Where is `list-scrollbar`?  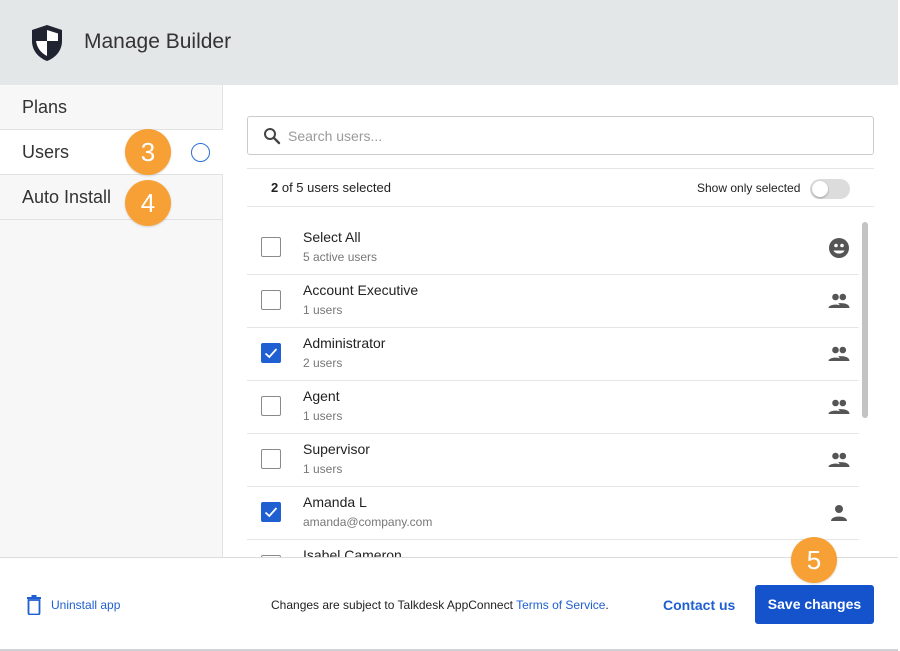
list-scrollbar is located at coordinates (865, 322).